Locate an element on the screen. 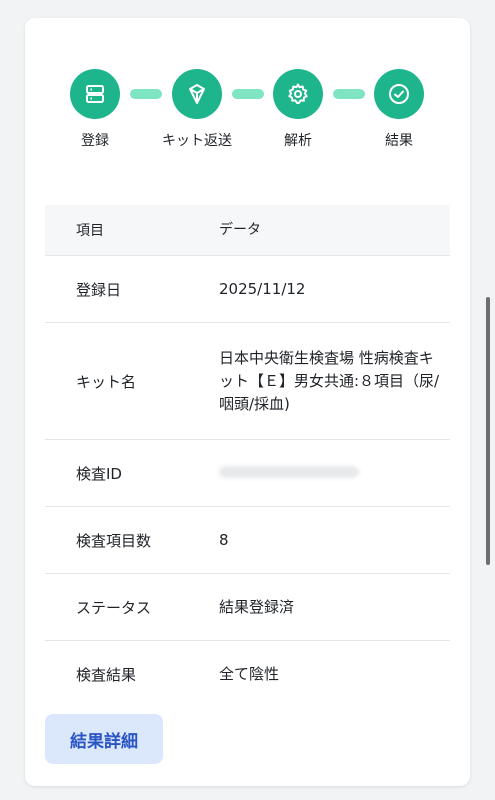 This screenshot has height=800, width=495. row-value: 8 is located at coordinates (224, 539).